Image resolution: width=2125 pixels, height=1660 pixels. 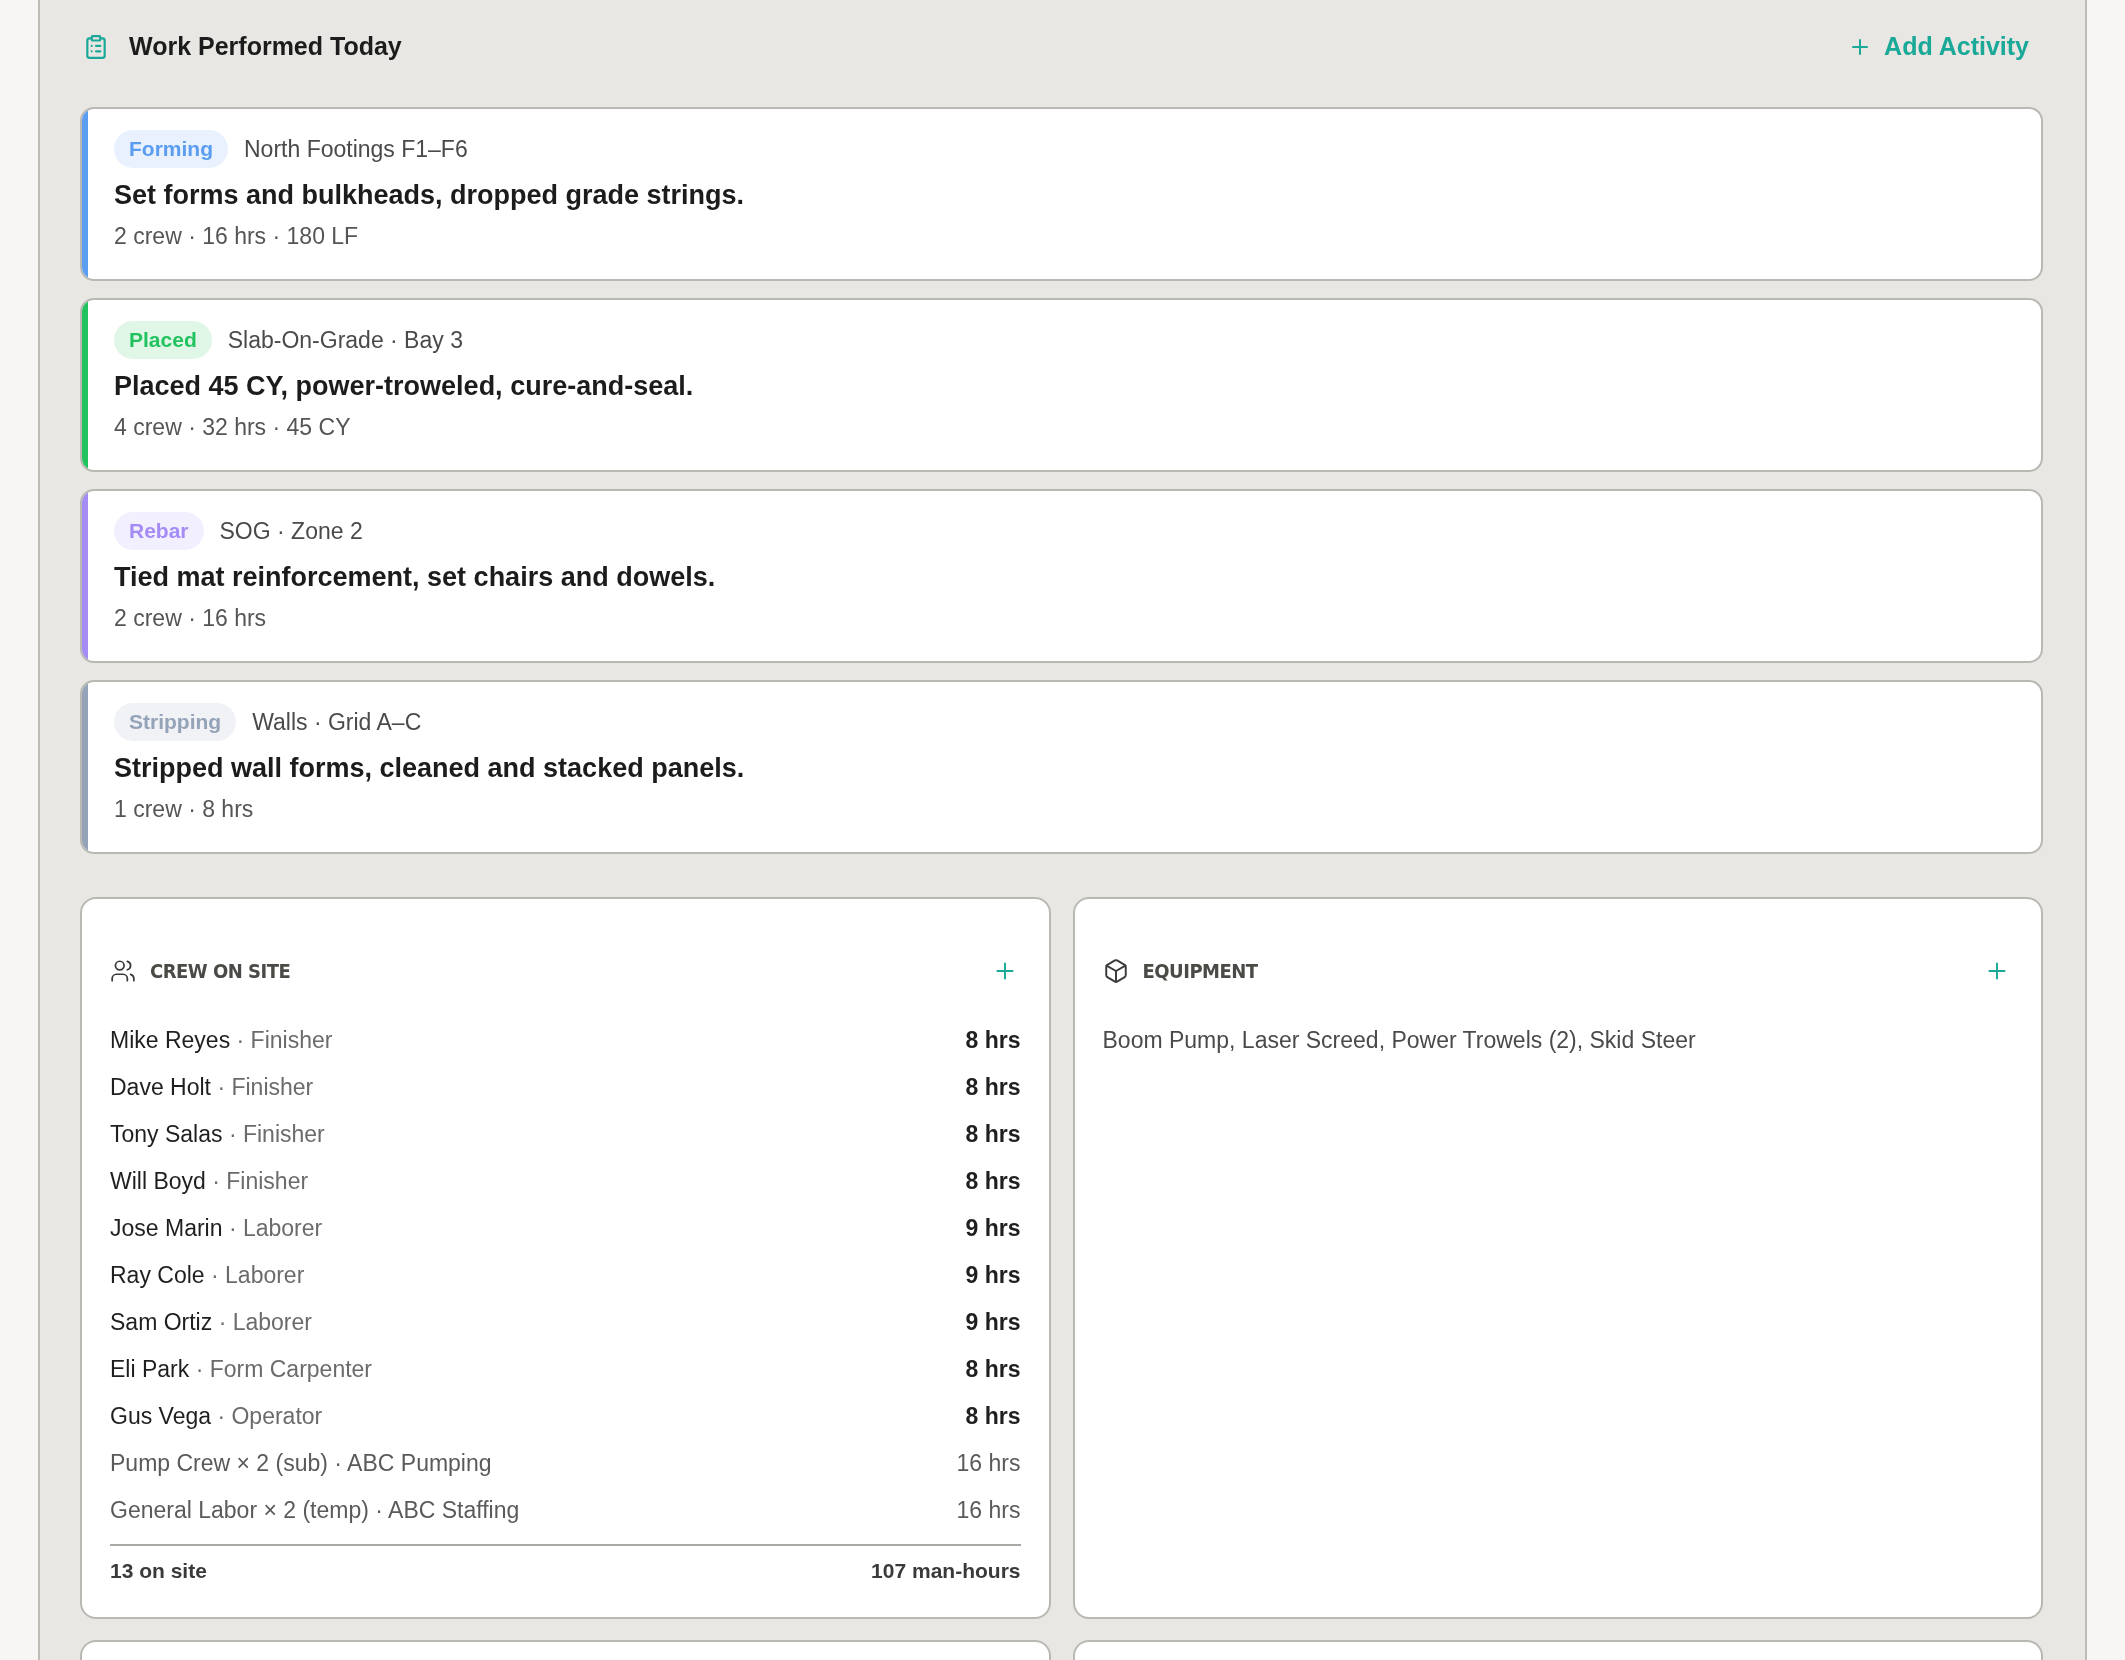 I want to click on activity-description: Tied mat reinforcement, set chairs and dowels., so click(x=415, y=577).